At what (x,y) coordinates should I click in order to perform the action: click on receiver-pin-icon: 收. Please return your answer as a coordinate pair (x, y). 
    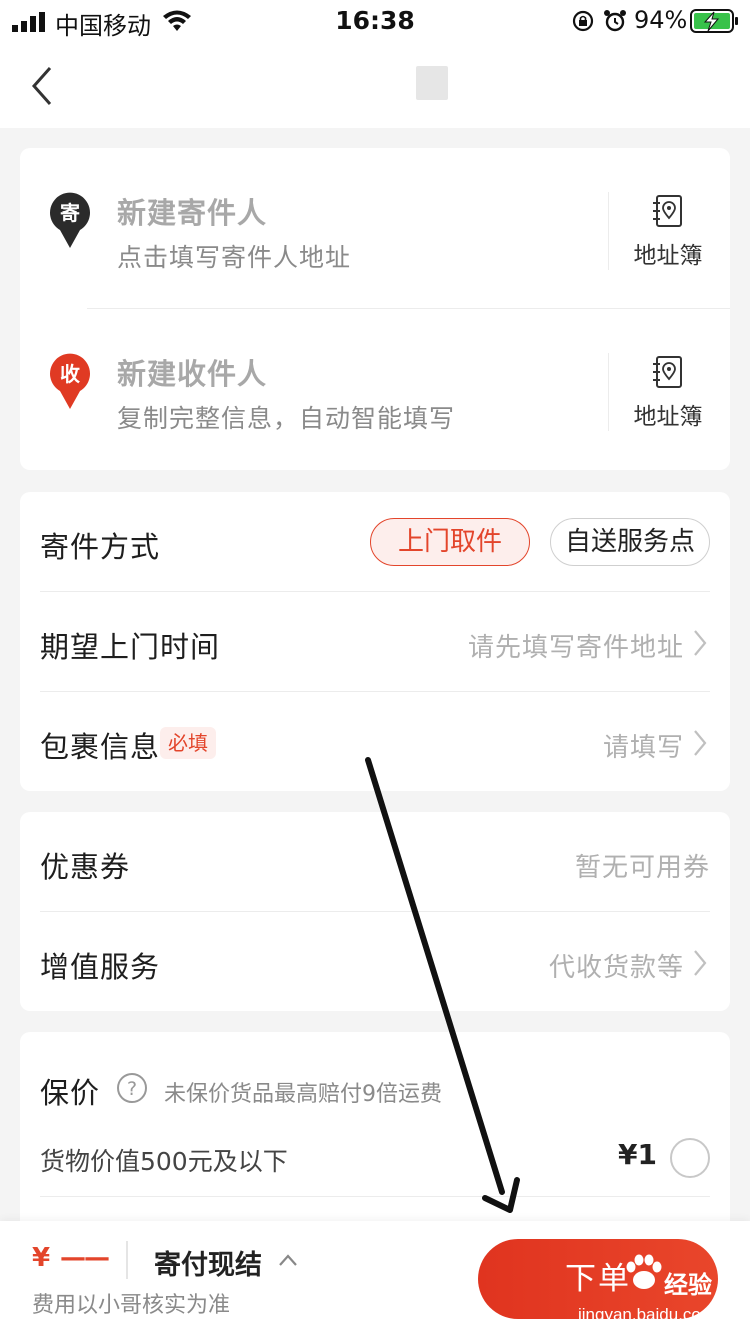
    Looking at the image, I should click on (70, 381).